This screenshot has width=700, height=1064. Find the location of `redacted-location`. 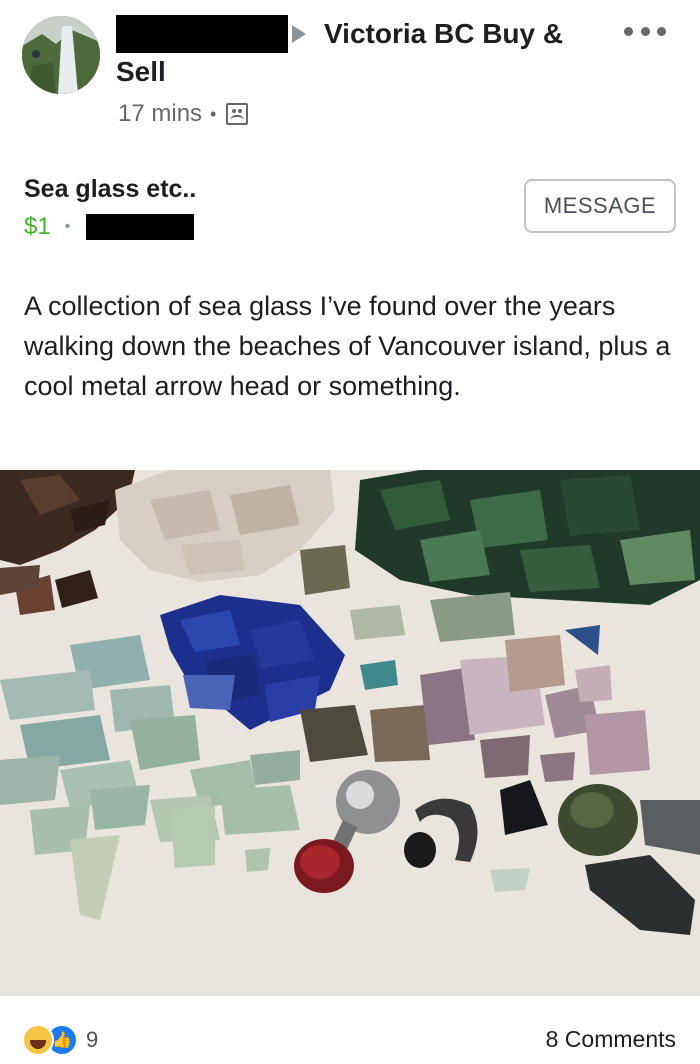

redacted-location is located at coordinates (140, 227).